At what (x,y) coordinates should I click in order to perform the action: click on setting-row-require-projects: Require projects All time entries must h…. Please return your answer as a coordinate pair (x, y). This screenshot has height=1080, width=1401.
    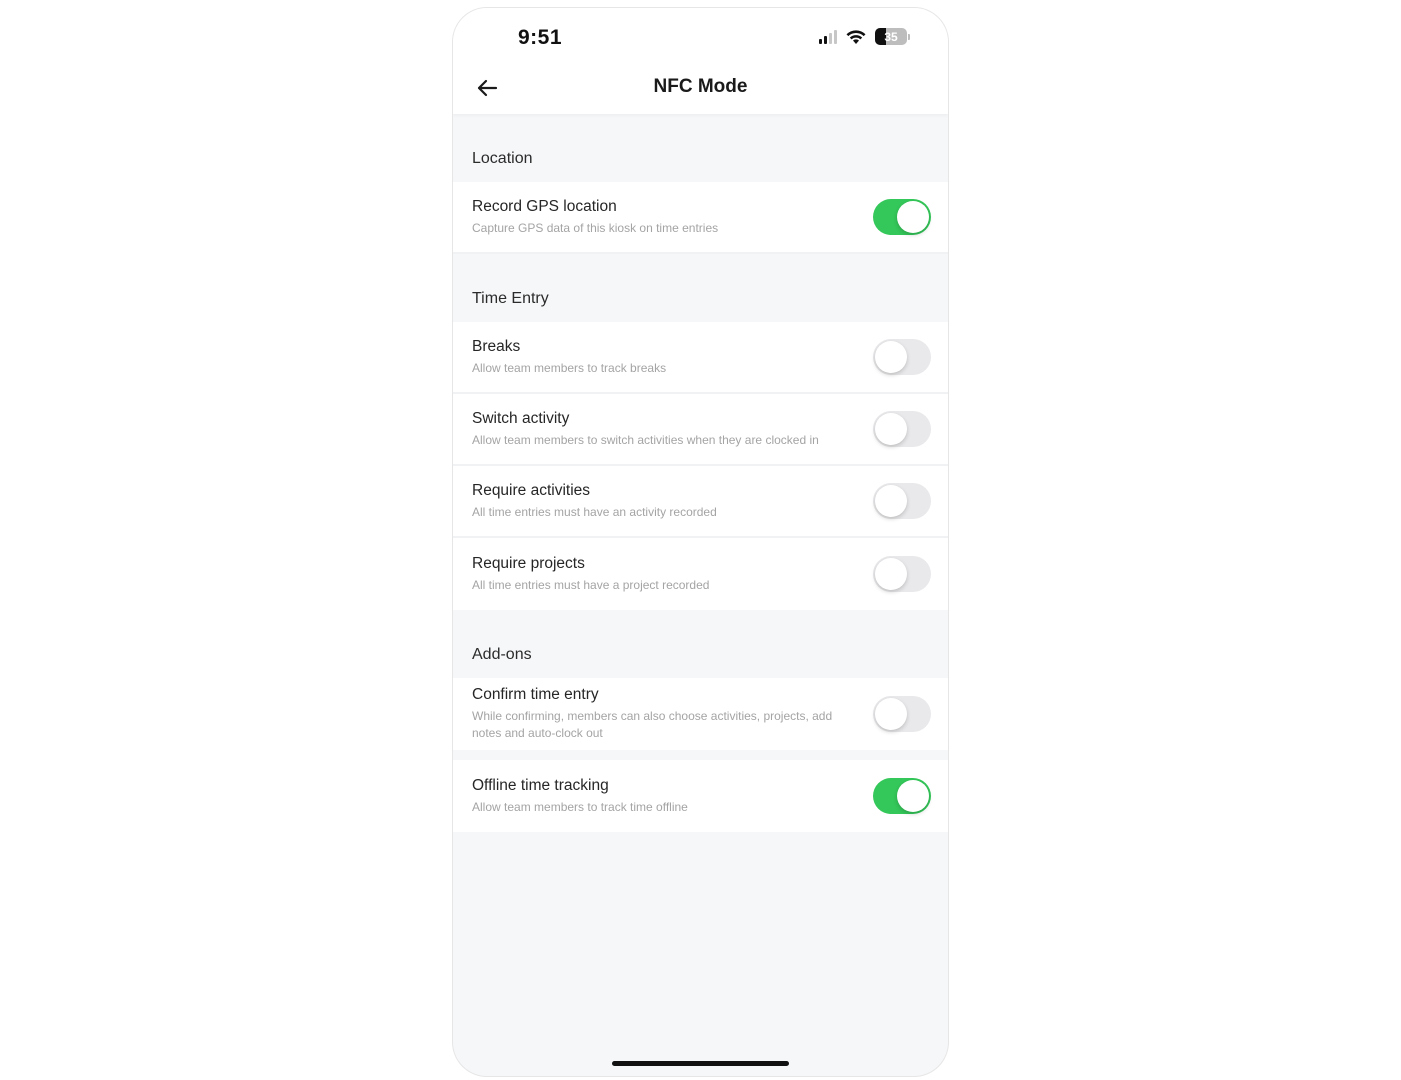
    Looking at the image, I should click on (700, 574).